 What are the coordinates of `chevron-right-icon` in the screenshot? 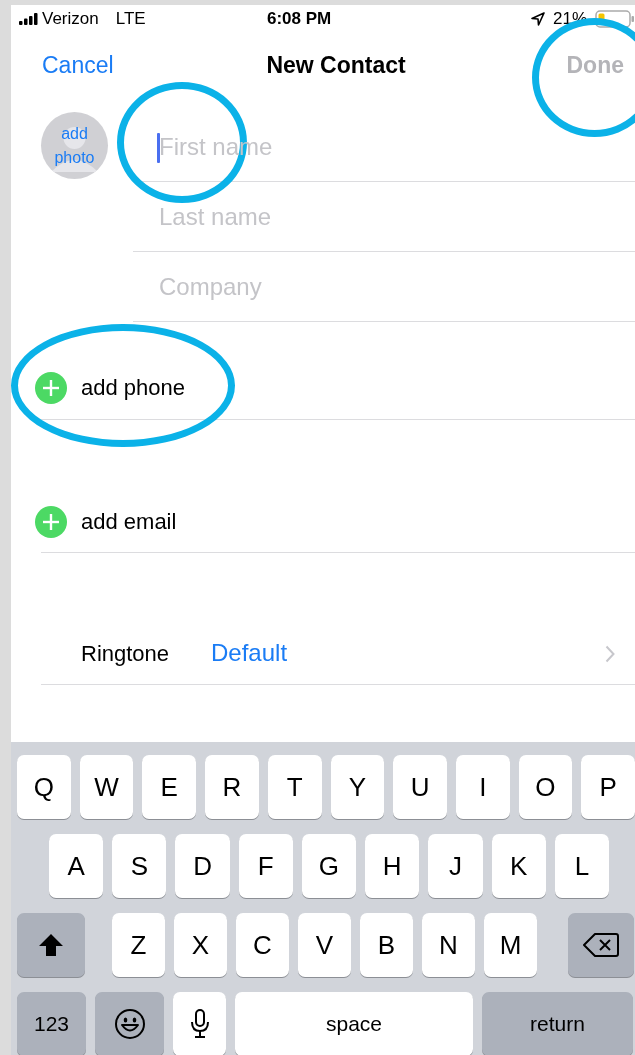 It's located at (610, 654).